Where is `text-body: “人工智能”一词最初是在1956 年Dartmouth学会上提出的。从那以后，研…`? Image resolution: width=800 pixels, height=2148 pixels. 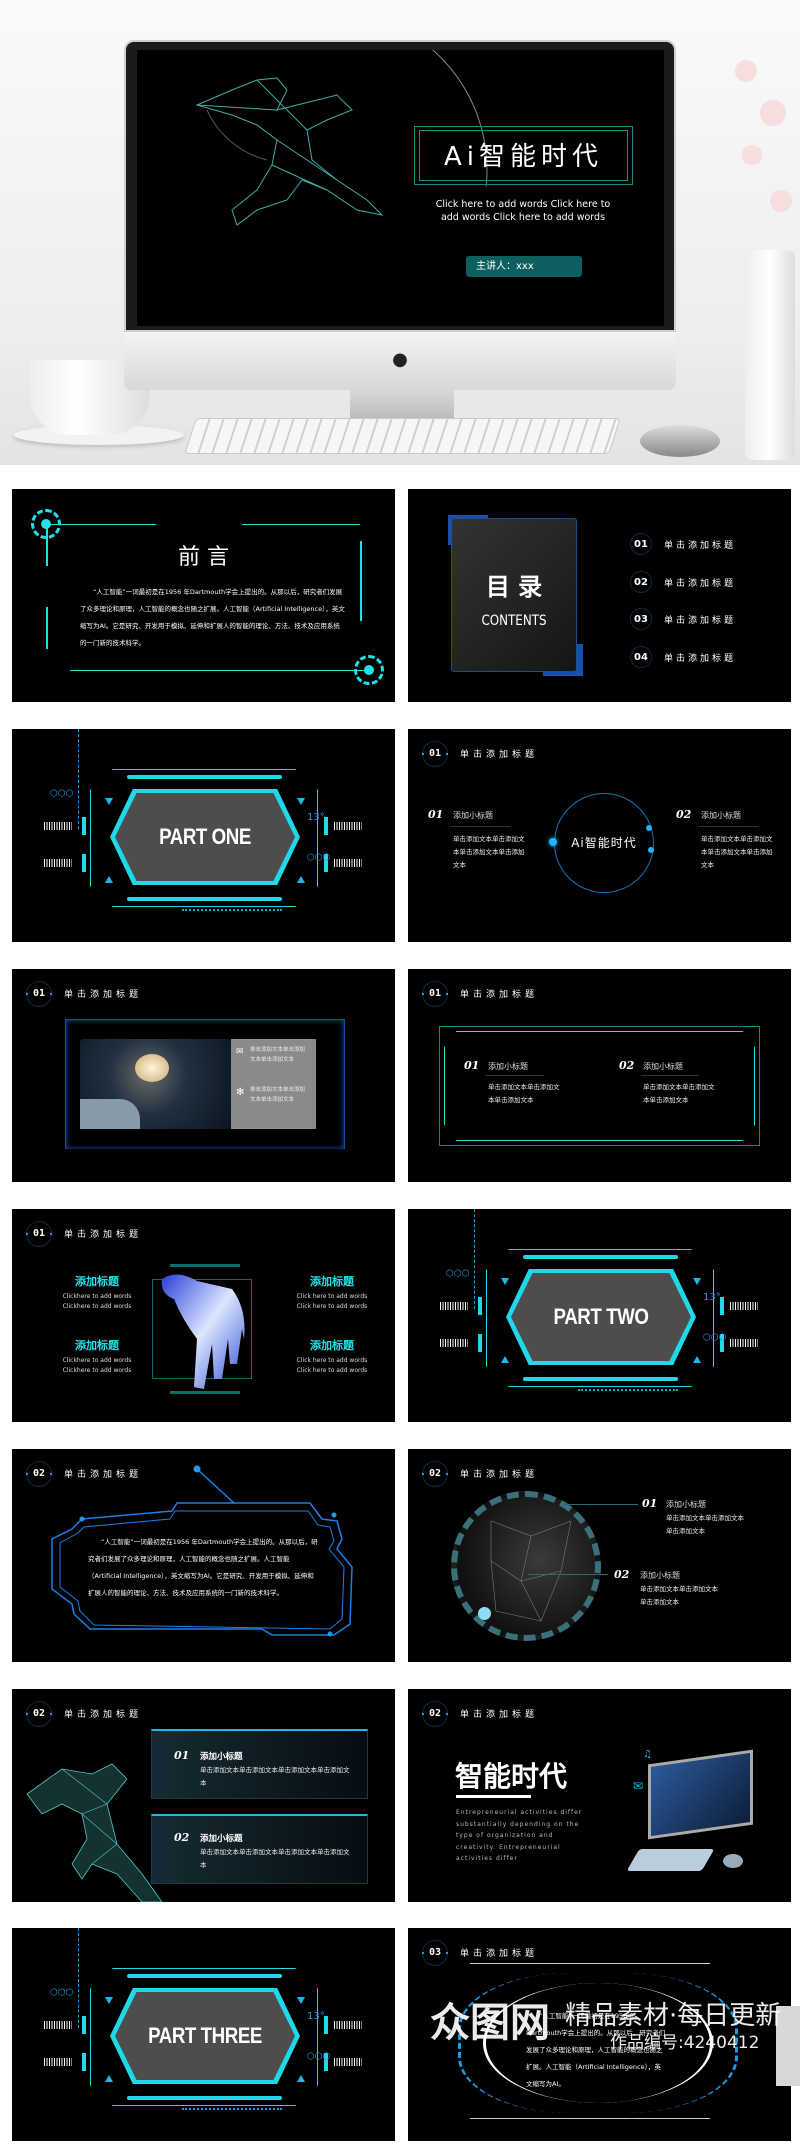 text-body: “人工智能”一词最初是在1956 年Dartmouth学会上提出的。从那以后，研… is located at coordinates (203, 1567).